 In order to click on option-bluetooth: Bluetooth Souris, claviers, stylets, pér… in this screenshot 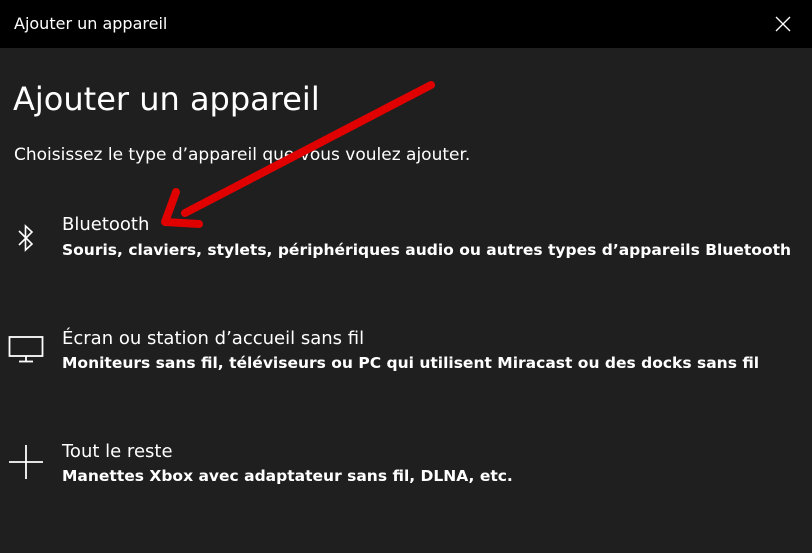, I will do `click(406, 243)`.